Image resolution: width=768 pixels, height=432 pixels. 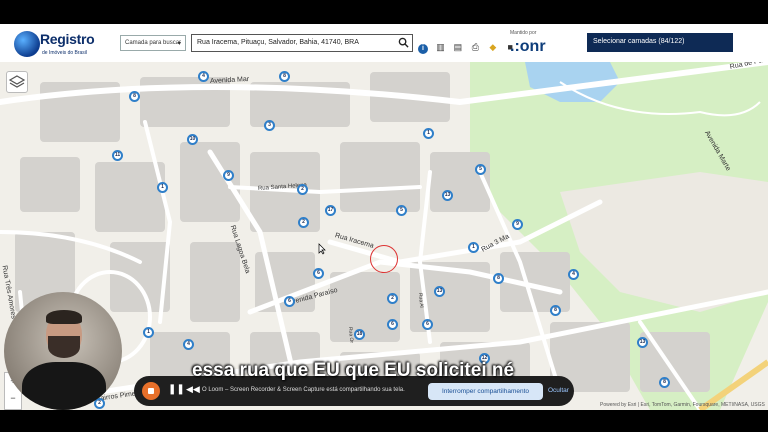 I want to click on parcel-marker: 11, so click(x=117, y=155).